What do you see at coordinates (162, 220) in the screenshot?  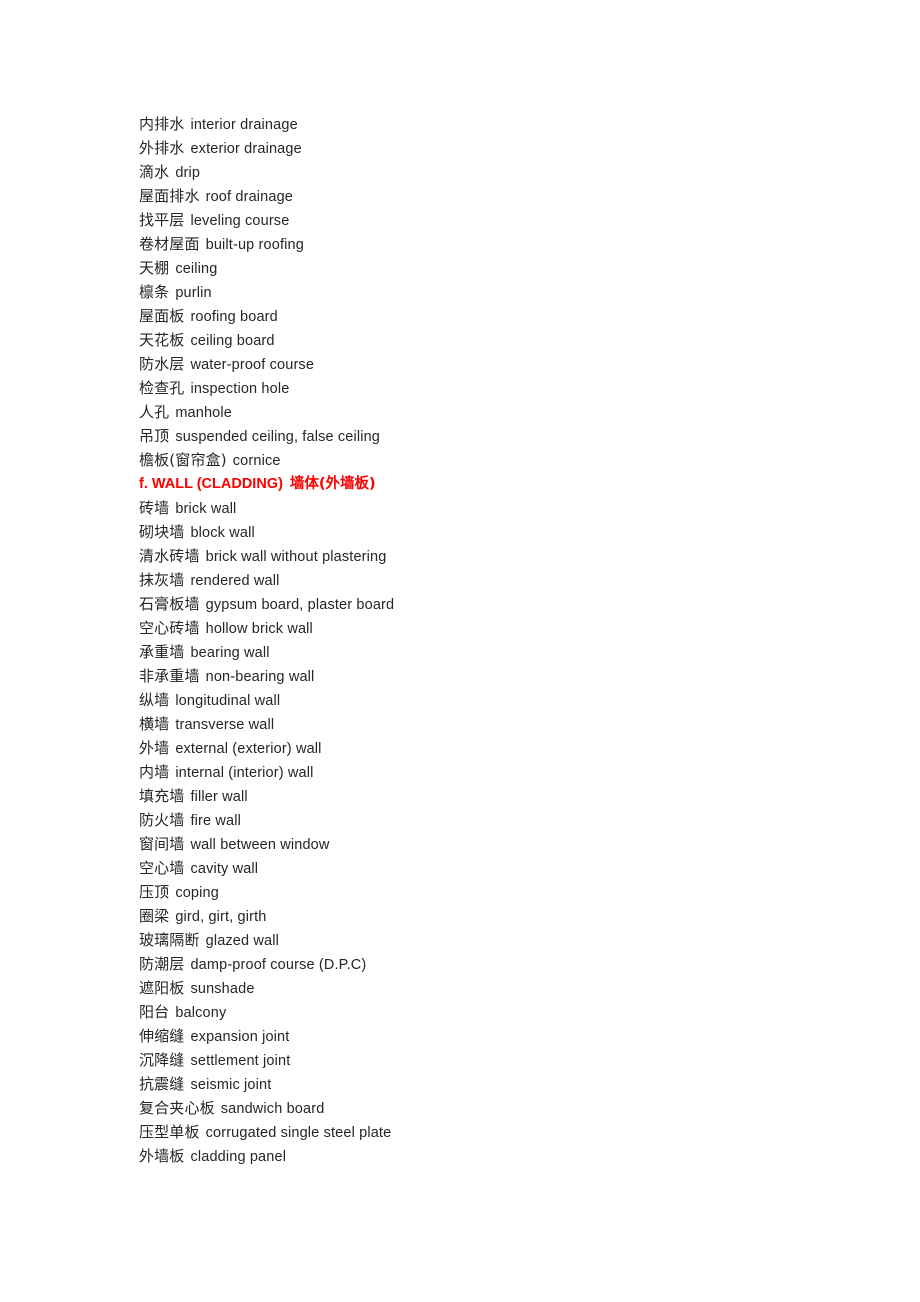 I see `glossary-term-chinese: 找平层` at bounding box center [162, 220].